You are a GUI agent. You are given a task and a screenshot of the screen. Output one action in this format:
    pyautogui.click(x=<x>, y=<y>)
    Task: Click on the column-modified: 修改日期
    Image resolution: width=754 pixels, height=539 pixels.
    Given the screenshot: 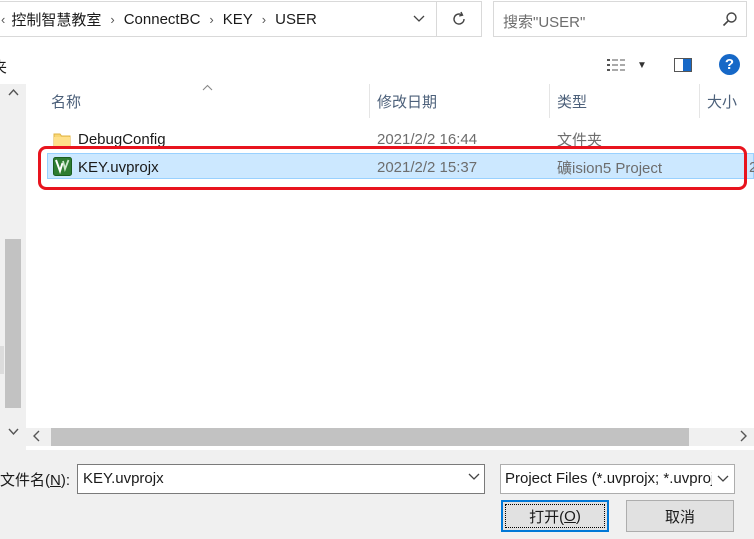 What is the action you would take?
    pyautogui.click(x=407, y=101)
    